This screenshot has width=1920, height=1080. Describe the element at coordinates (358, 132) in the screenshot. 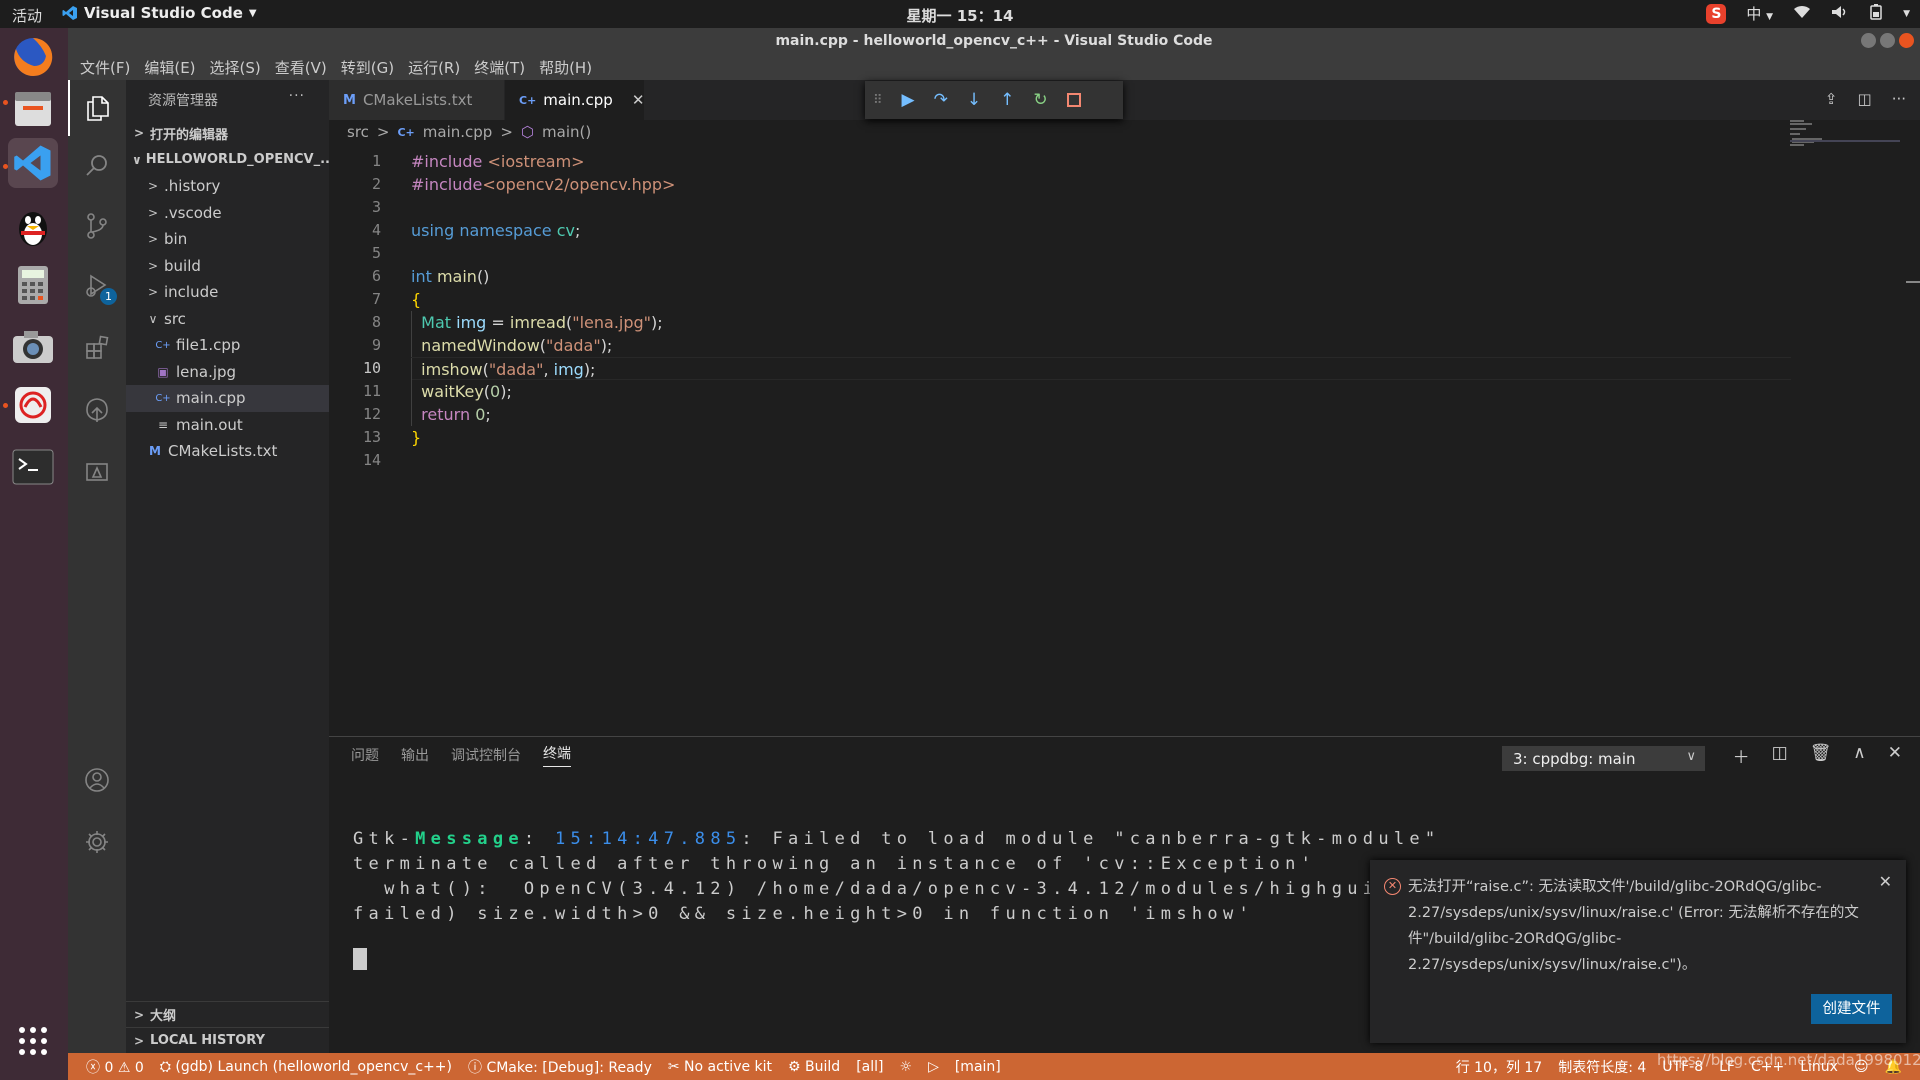

I see `breadcrumb-folder: src` at that location.